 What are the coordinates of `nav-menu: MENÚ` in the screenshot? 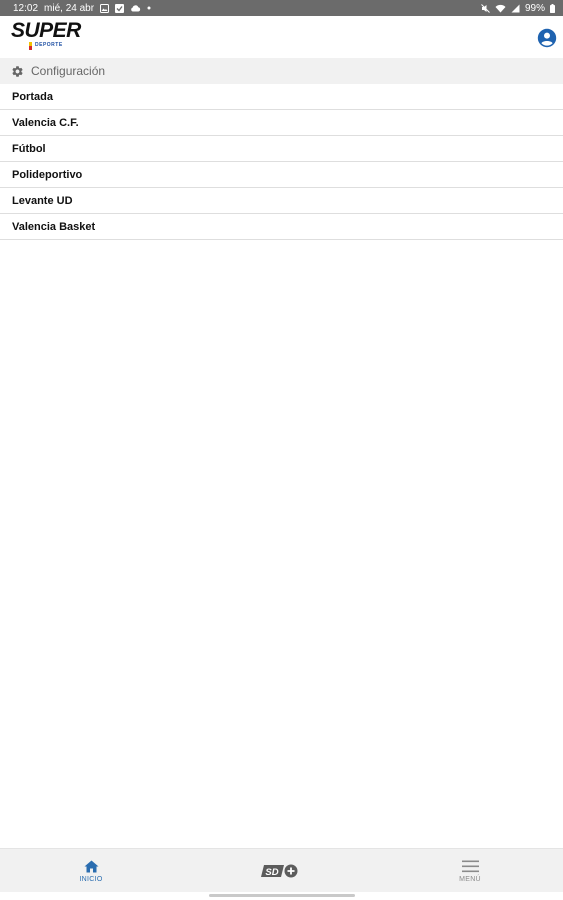 It's located at (470, 871).